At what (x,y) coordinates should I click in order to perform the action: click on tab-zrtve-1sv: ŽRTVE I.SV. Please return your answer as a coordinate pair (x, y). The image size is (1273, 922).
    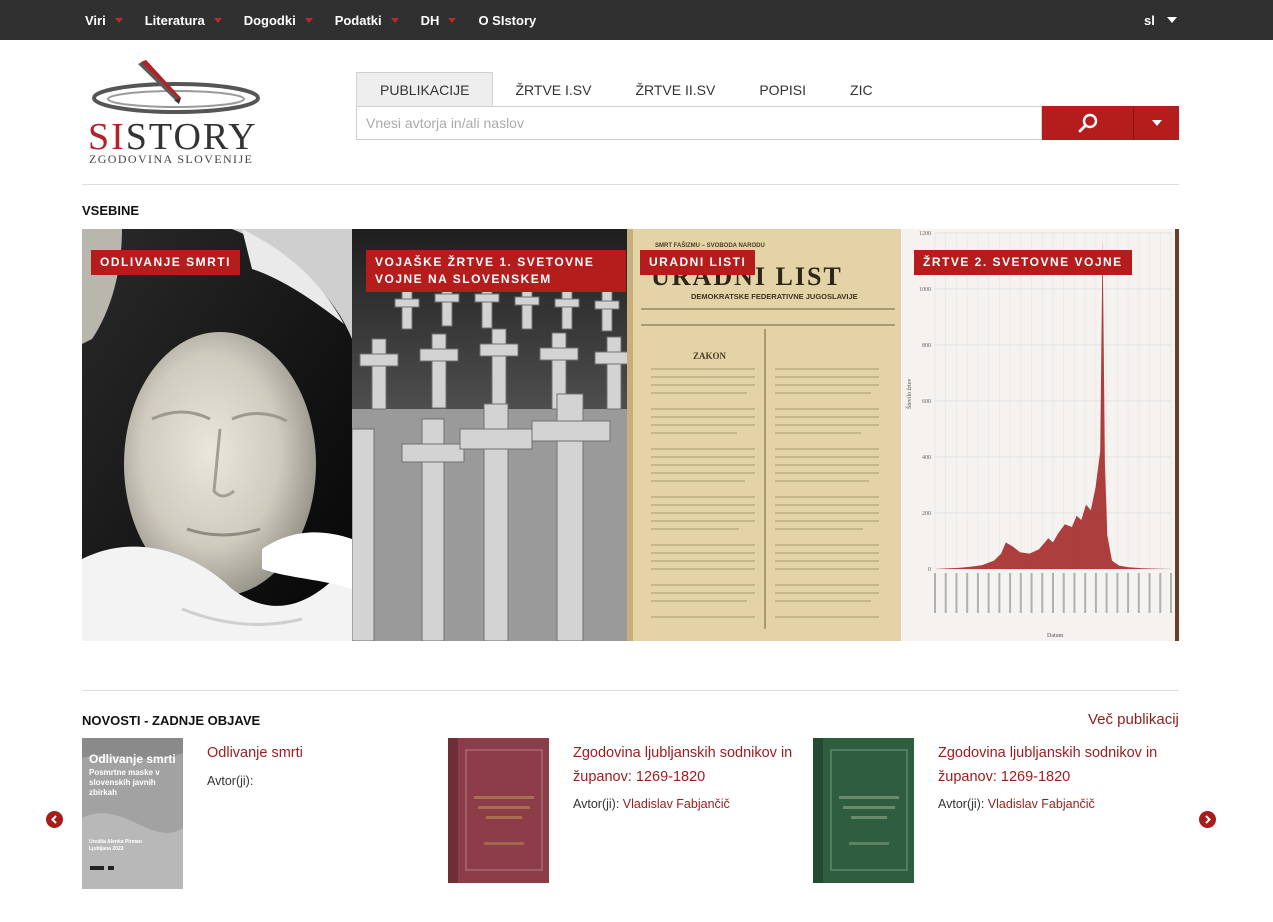
    Looking at the image, I should click on (553, 89).